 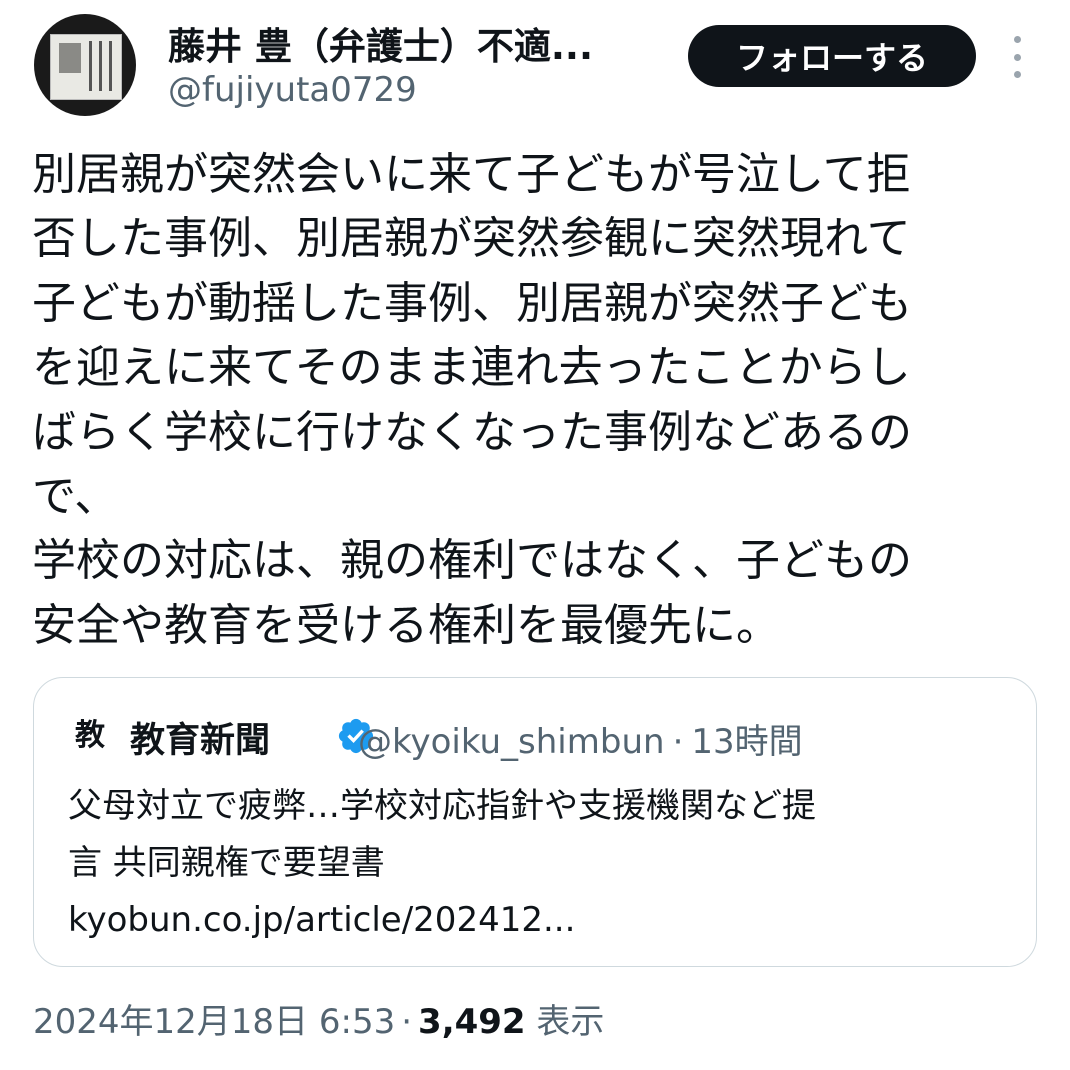 I want to click on avatar-newspaper-image, so click(x=86, y=67).